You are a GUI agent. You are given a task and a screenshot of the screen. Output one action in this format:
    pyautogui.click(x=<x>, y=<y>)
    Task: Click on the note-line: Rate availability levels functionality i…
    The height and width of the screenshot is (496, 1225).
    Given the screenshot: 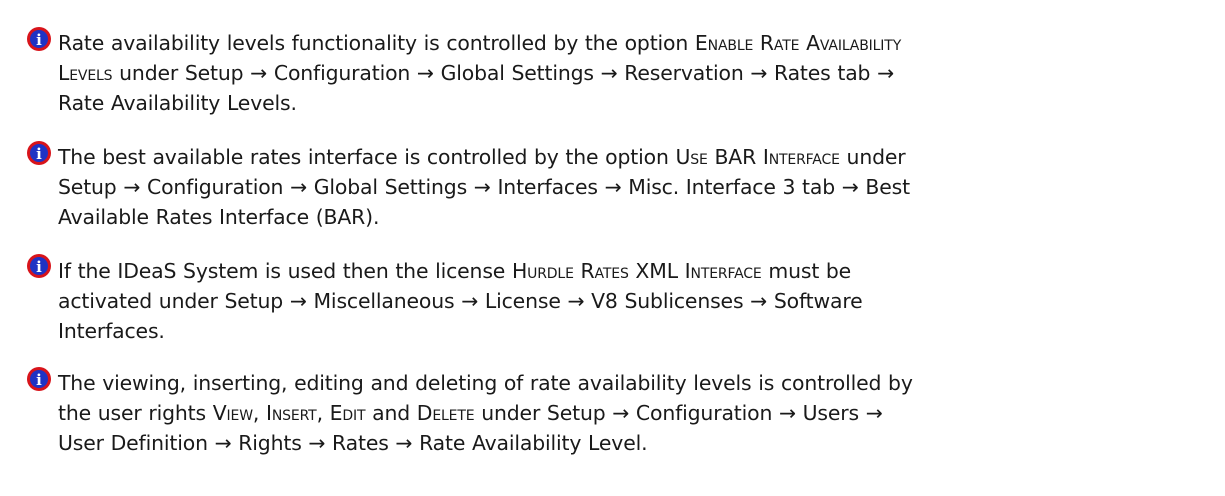 What is the action you would take?
    pyautogui.click(x=480, y=43)
    